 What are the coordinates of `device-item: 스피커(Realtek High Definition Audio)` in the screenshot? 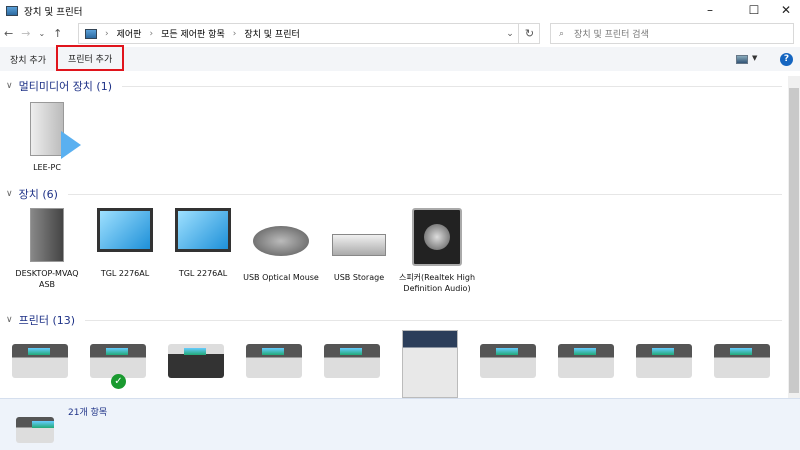 It's located at (437, 251).